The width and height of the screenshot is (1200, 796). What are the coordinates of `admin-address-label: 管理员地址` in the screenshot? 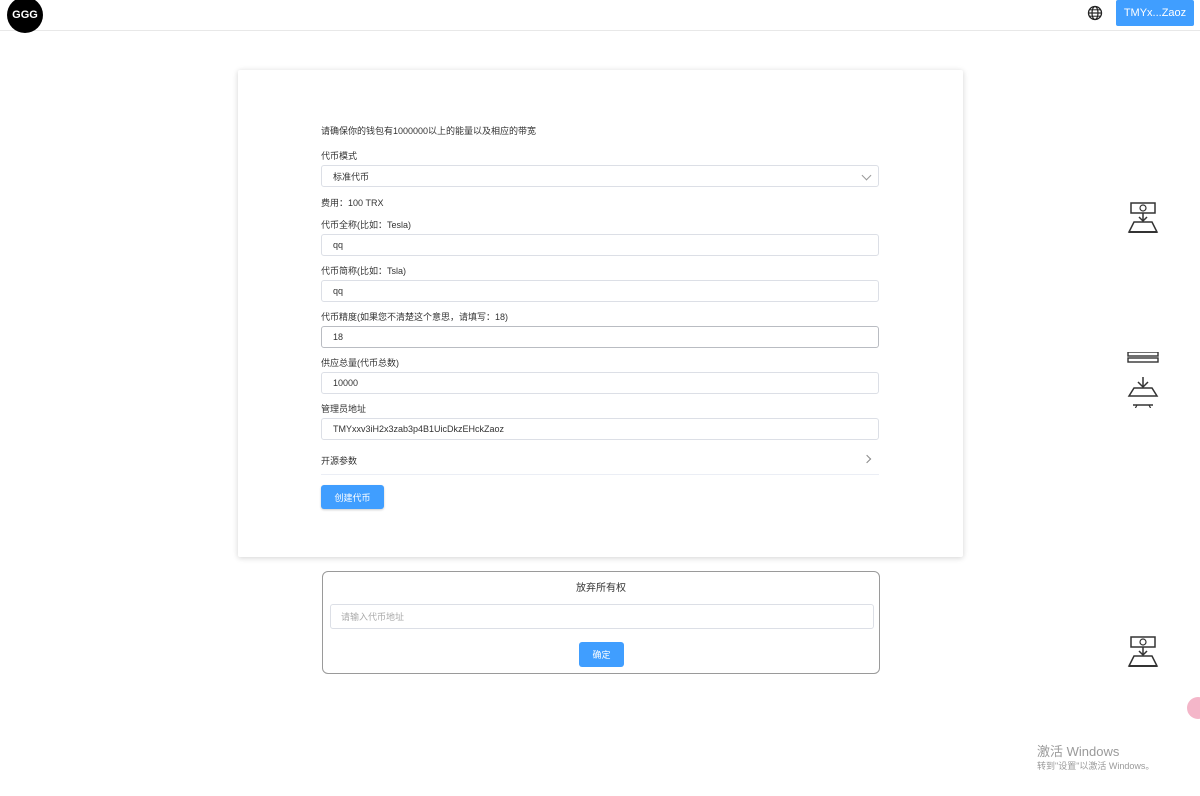 It's located at (344, 409).